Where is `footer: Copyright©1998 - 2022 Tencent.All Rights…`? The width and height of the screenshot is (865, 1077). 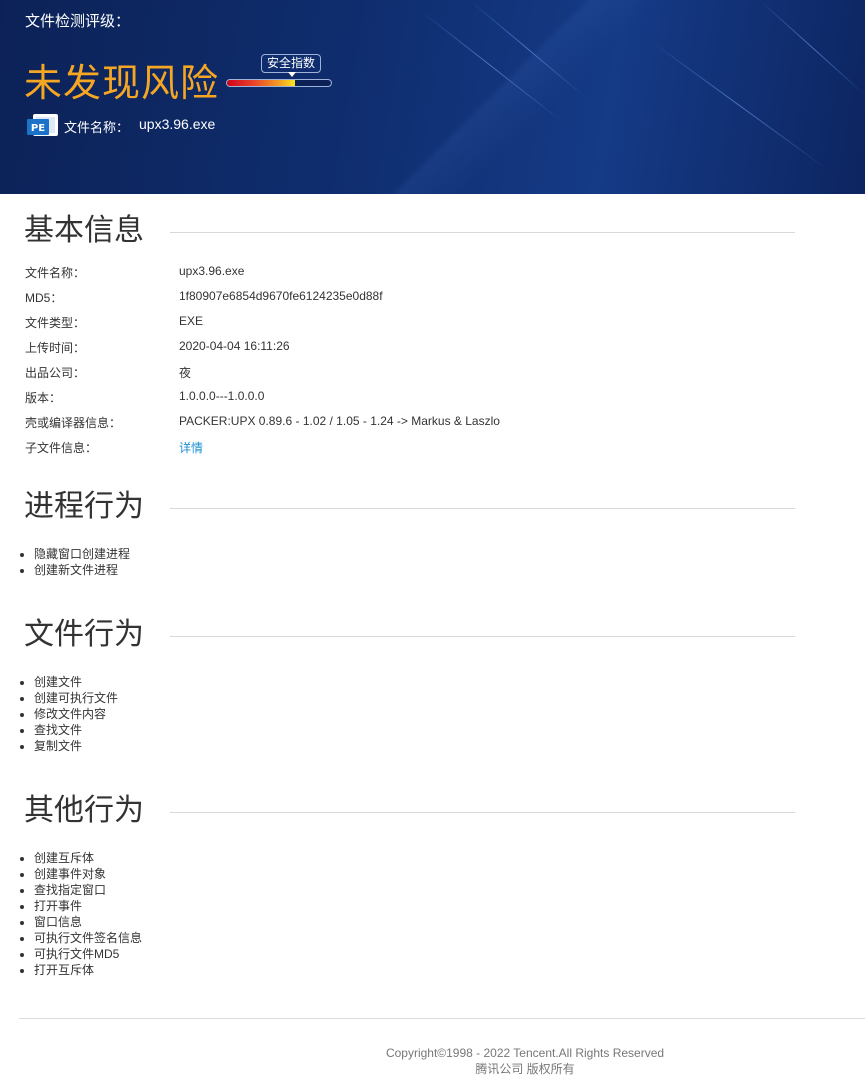
footer: Copyright©1998 - 2022 Tencent.All Rights… is located at coordinates (432, 1061).